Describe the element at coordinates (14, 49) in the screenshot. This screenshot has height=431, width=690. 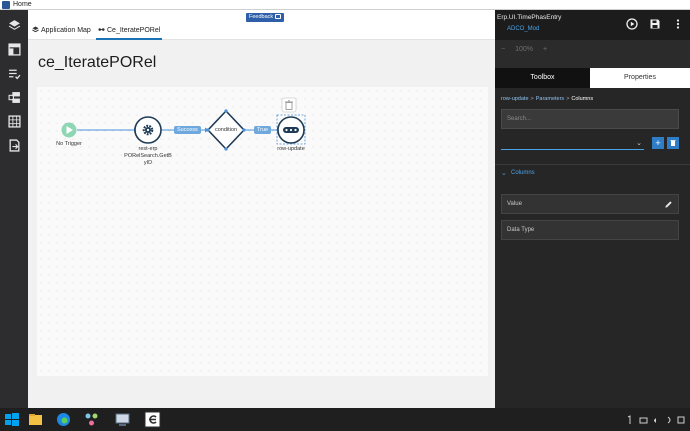
I see `layout-icon` at that location.